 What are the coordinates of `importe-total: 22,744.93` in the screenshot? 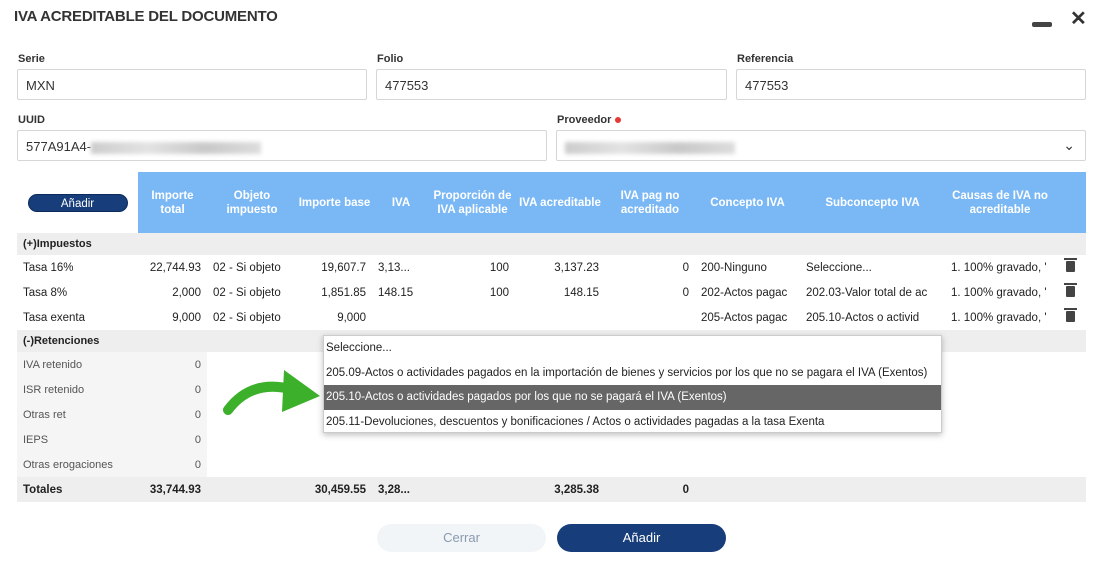 It's located at (175, 267).